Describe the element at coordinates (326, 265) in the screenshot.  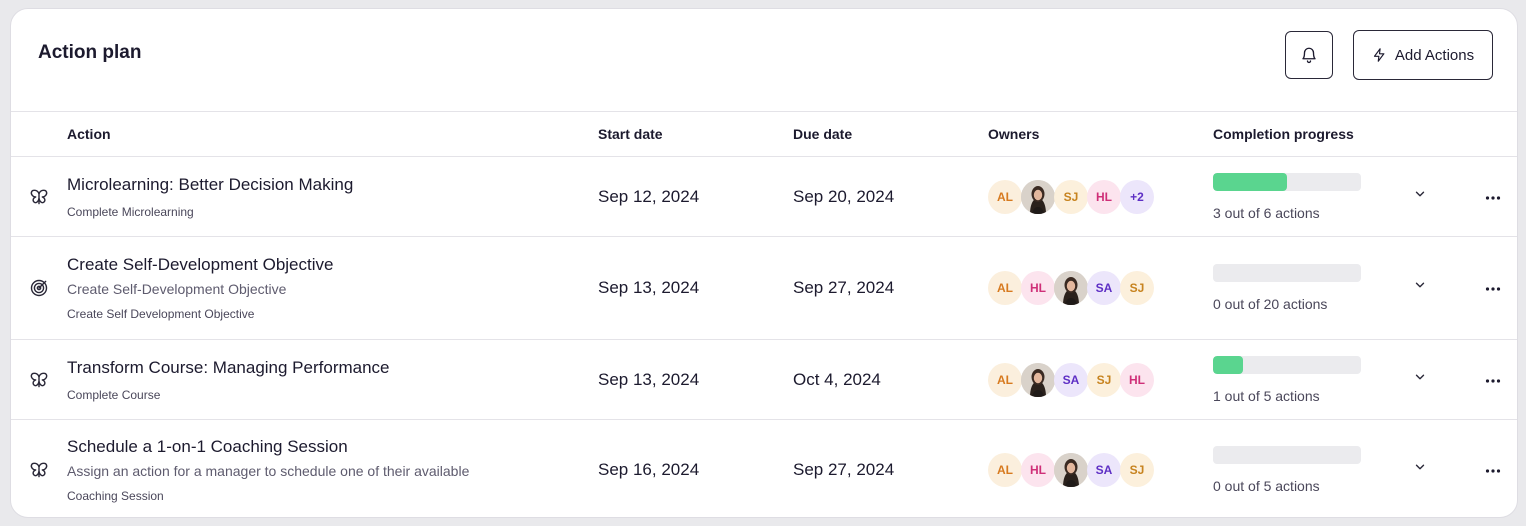
I see `action-title: Create Self-Development Objective` at that location.